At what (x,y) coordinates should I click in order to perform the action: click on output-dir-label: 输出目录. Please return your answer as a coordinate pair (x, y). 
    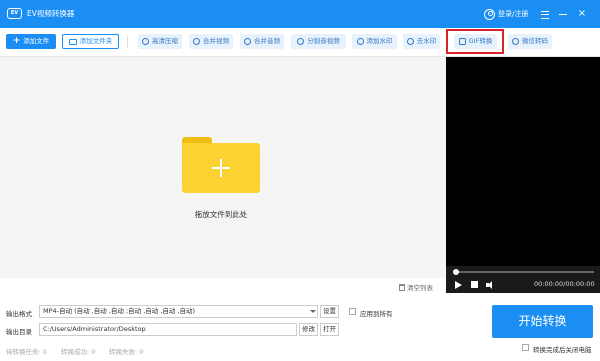
    Looking at the image, I should click on (19, 332).